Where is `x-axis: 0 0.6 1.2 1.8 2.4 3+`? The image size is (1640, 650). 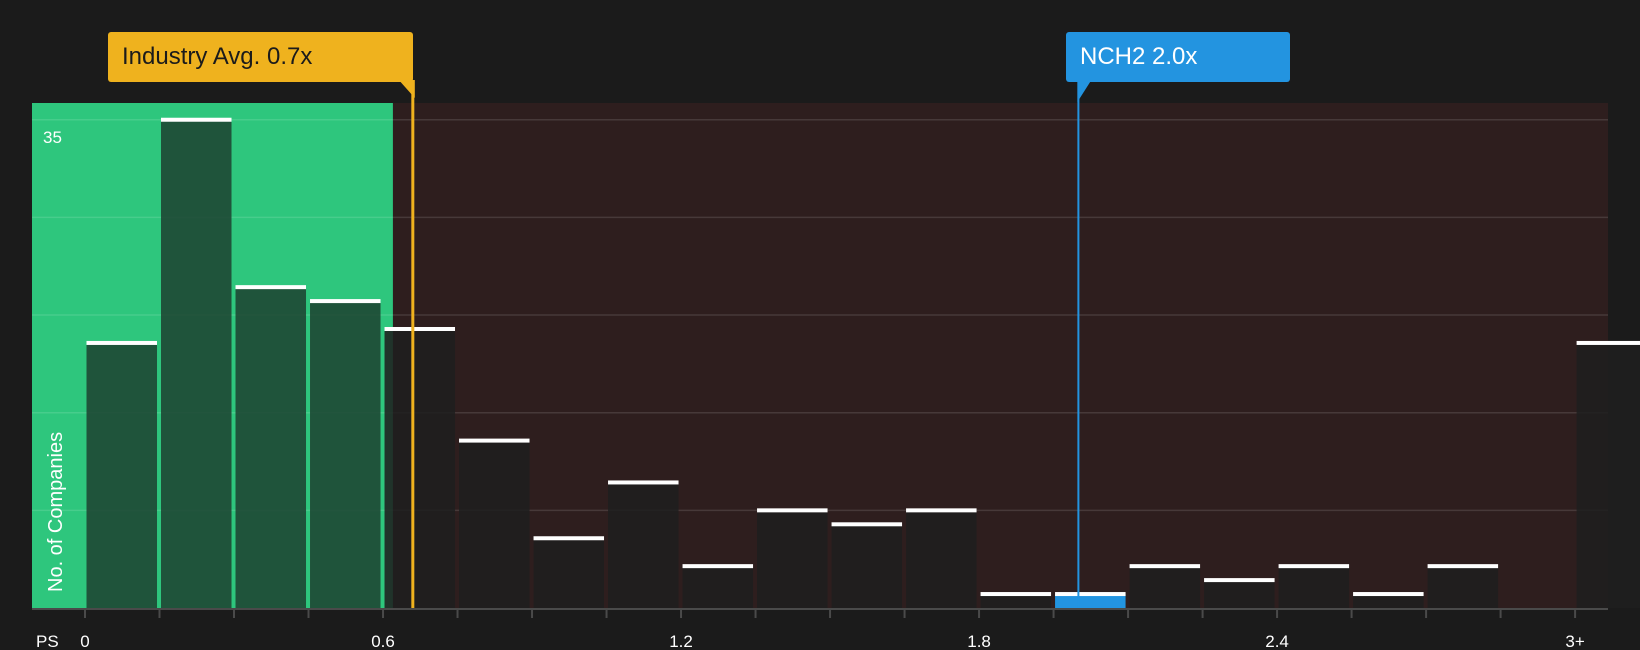 x-axis: 0 0.6 1.2 1.8 2.4 3+ is located at coordinates (820, 629).